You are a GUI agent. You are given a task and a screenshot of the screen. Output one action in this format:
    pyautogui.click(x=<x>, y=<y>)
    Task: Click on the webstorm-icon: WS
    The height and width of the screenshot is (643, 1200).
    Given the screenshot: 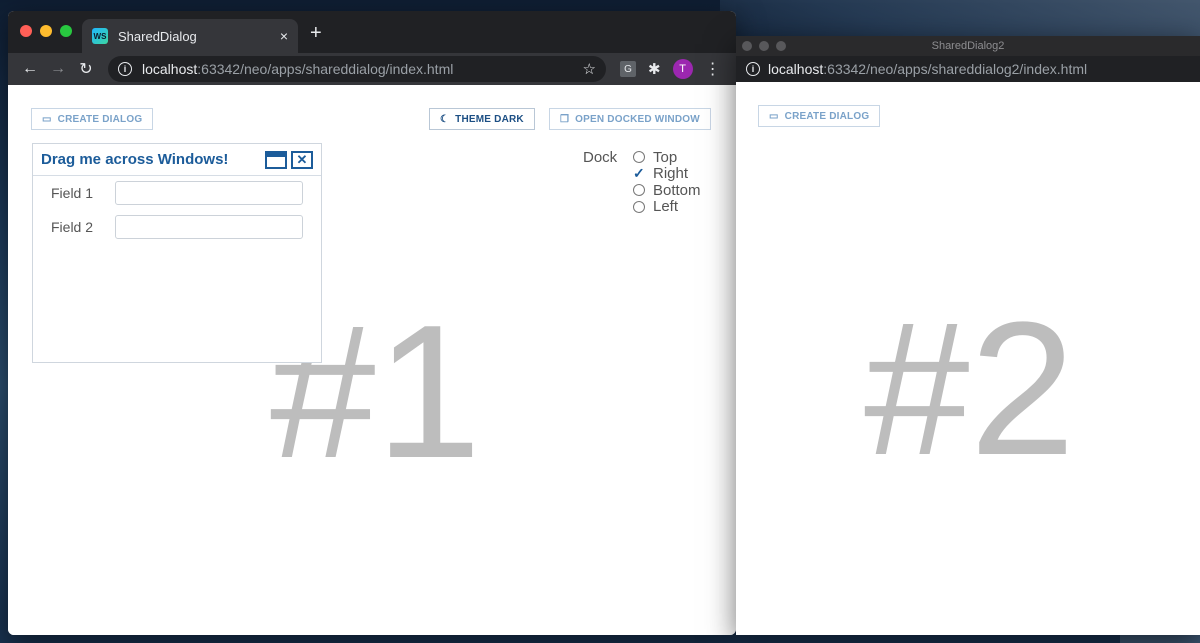 What is the action you would take?
    pyautogui.click(x=100, y=36)
    